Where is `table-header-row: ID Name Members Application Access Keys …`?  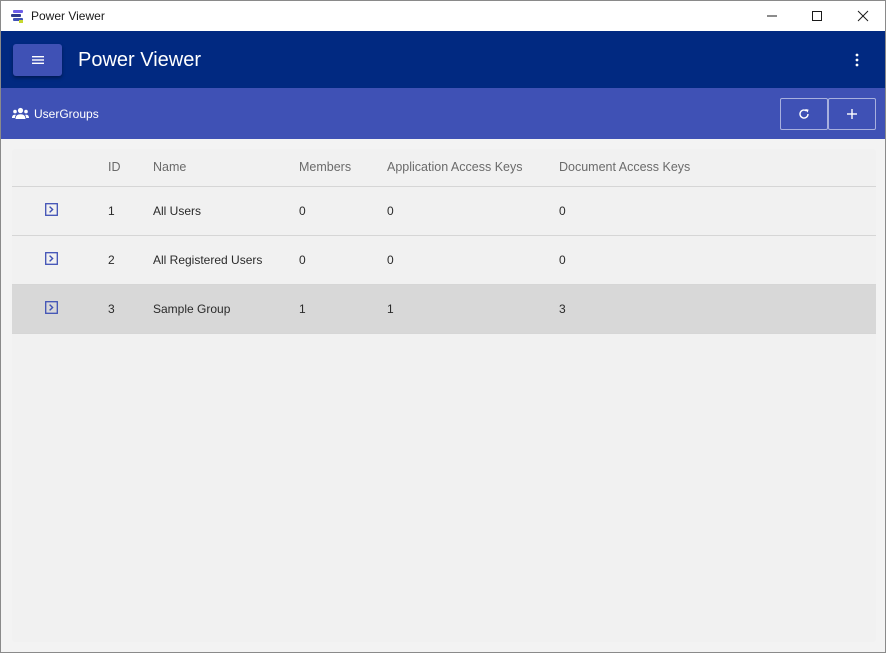 table-header-row: ID Name Members Application Access Keys … is located at coordinates (444, 168).